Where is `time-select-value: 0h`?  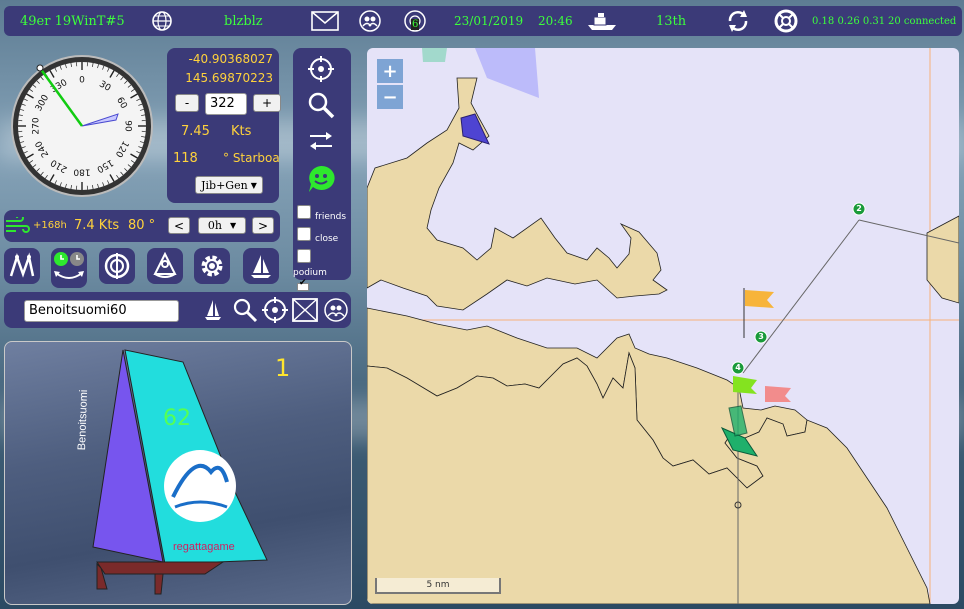
time-select-value: 0h is located at coordinates (214, 225).